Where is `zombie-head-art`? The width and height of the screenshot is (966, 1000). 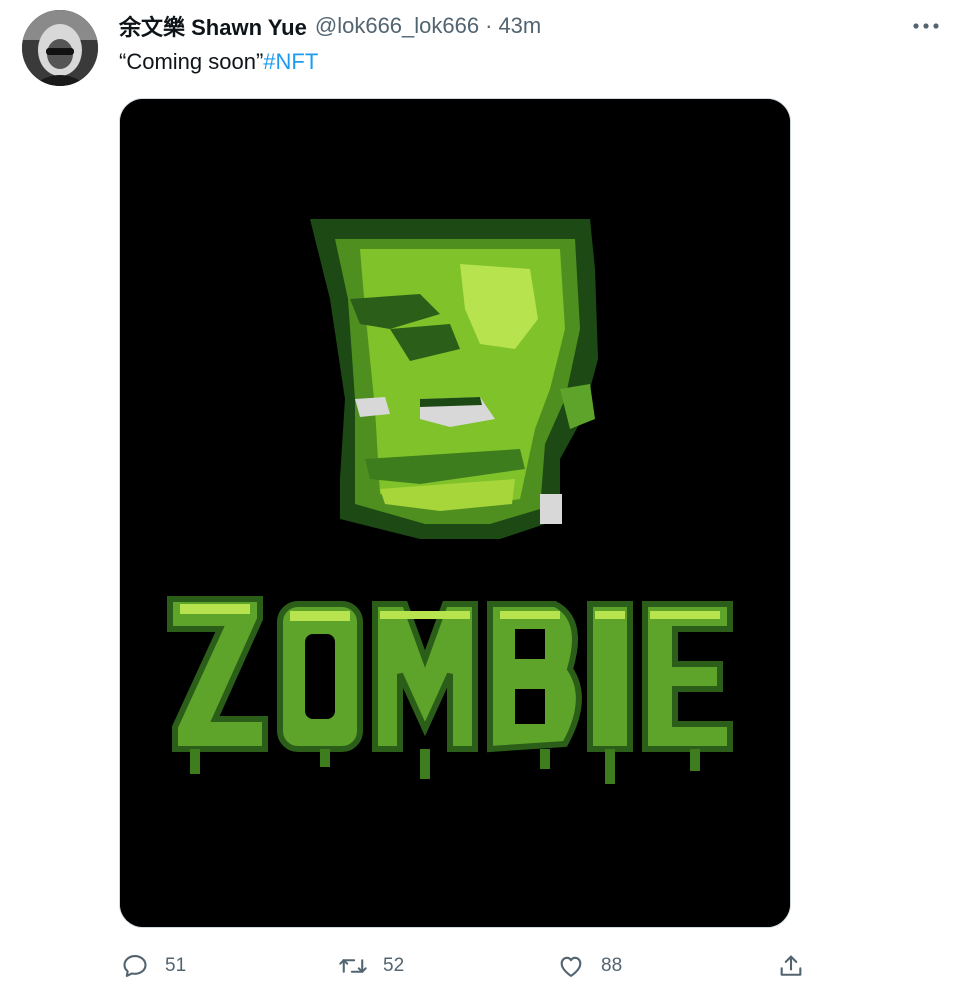
zombie-head-art is located at coordinates (454, 379).